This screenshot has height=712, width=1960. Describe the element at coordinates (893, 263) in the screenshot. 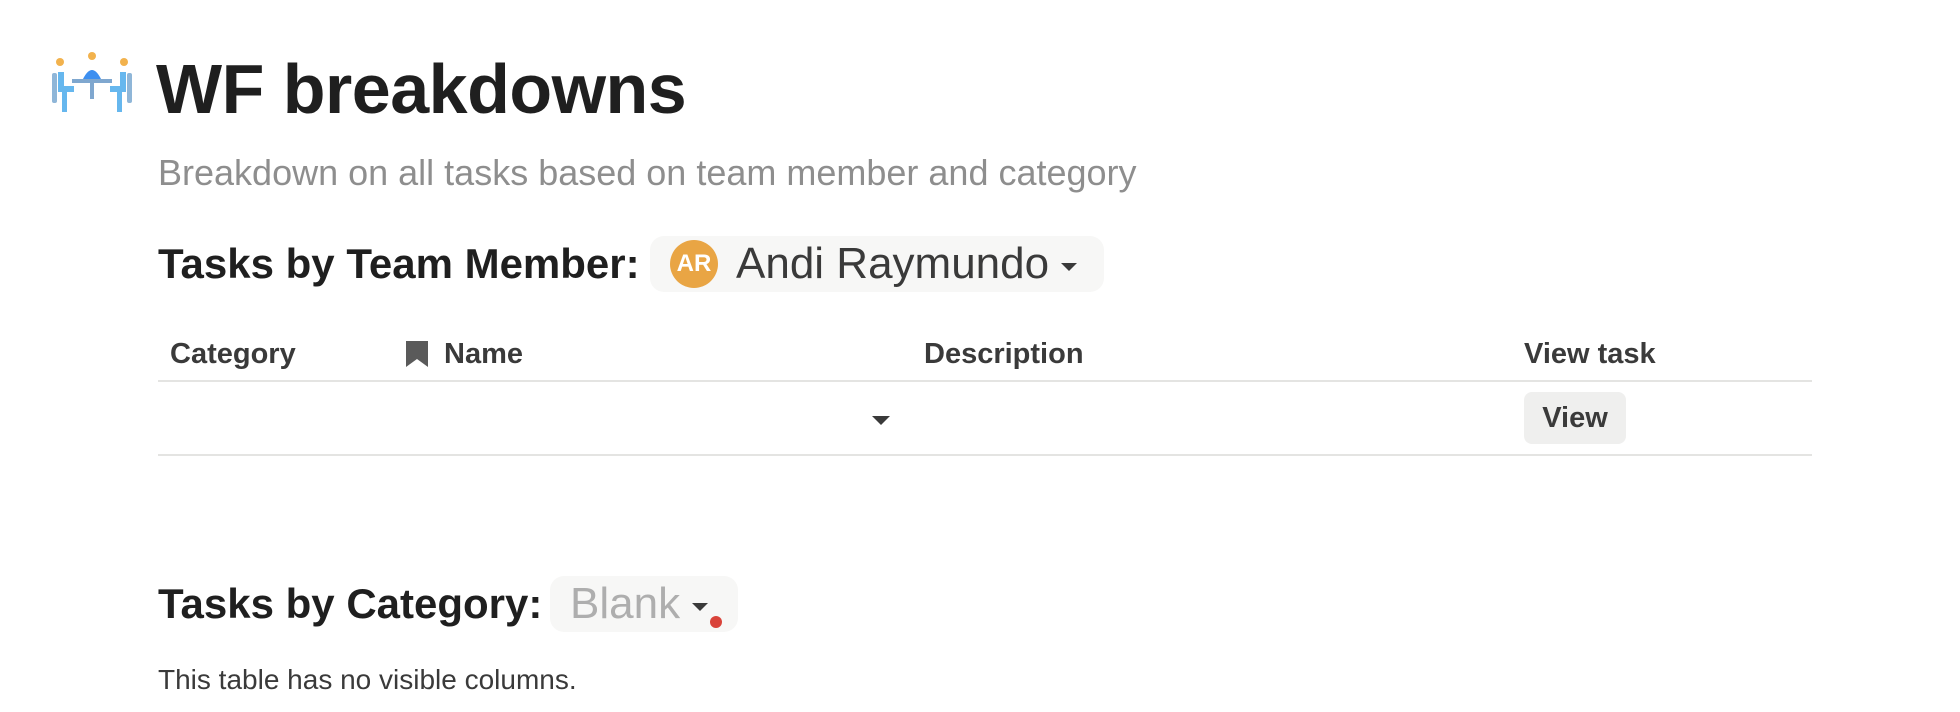

I see `team-member-name: Andi Raymundo` at that location.